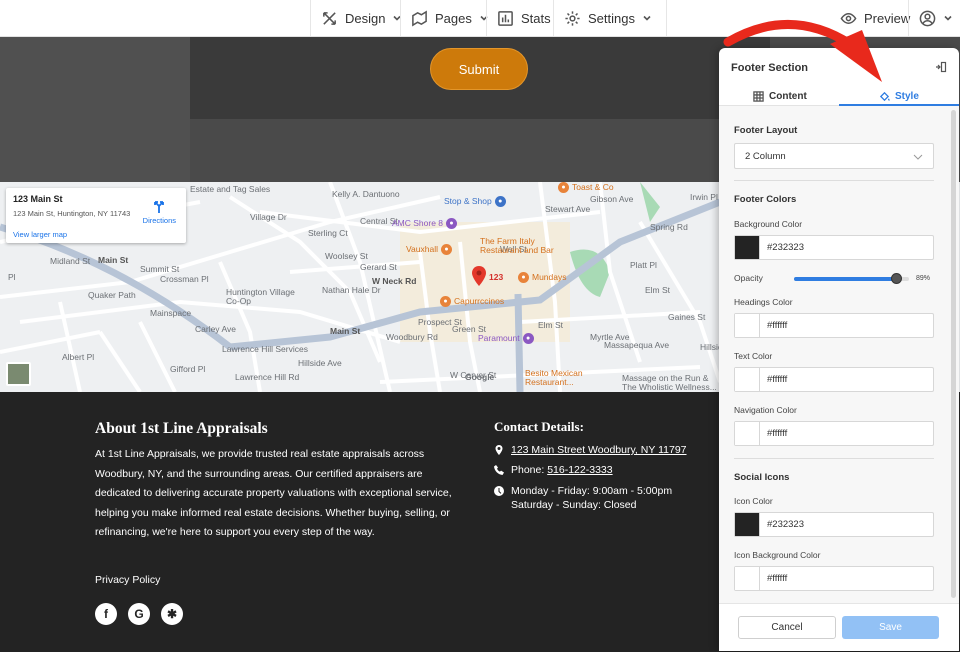 This screenshot has width=960, height=652. Describe the element at coordinates (172, 614) in the screenshot. I see `yelp-icon: ✱` at that location.